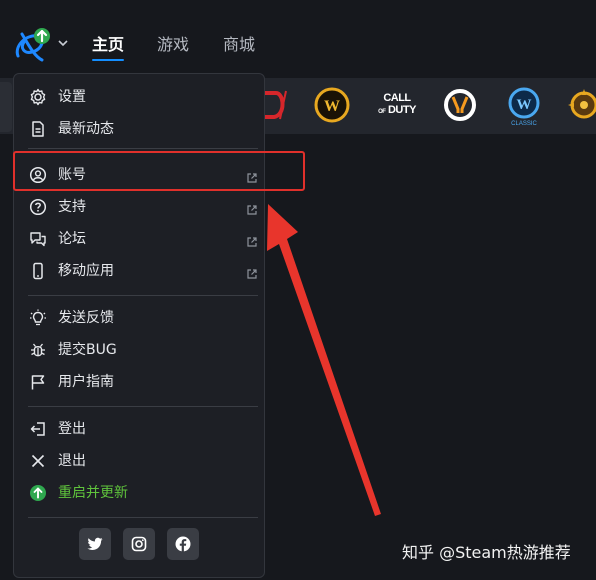 This screenshot has height=580, width=596. Describe the element at coordinates (524, 124) in the screenshot. I see `wow-classic-sub: CLASSIC` at that location.